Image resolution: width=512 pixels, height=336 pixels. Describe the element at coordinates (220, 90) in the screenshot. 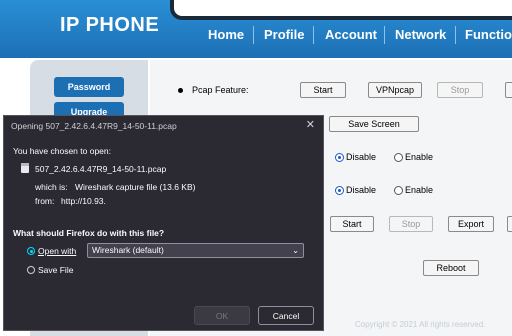

I see `pcap-feature-label: Pcap Feature:` at that location.